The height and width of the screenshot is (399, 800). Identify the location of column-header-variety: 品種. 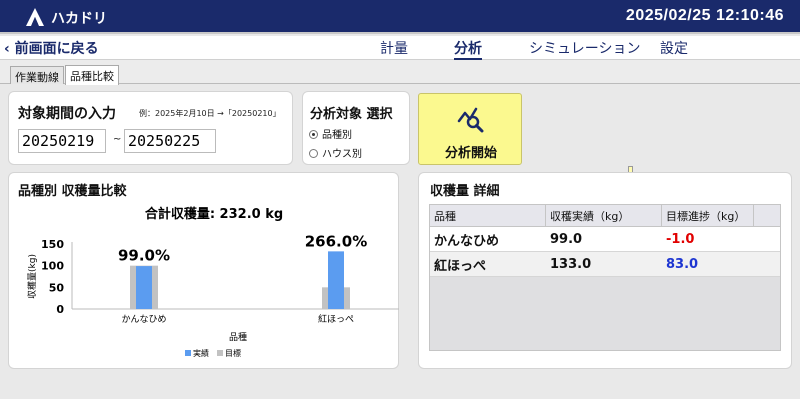
(488, 215).